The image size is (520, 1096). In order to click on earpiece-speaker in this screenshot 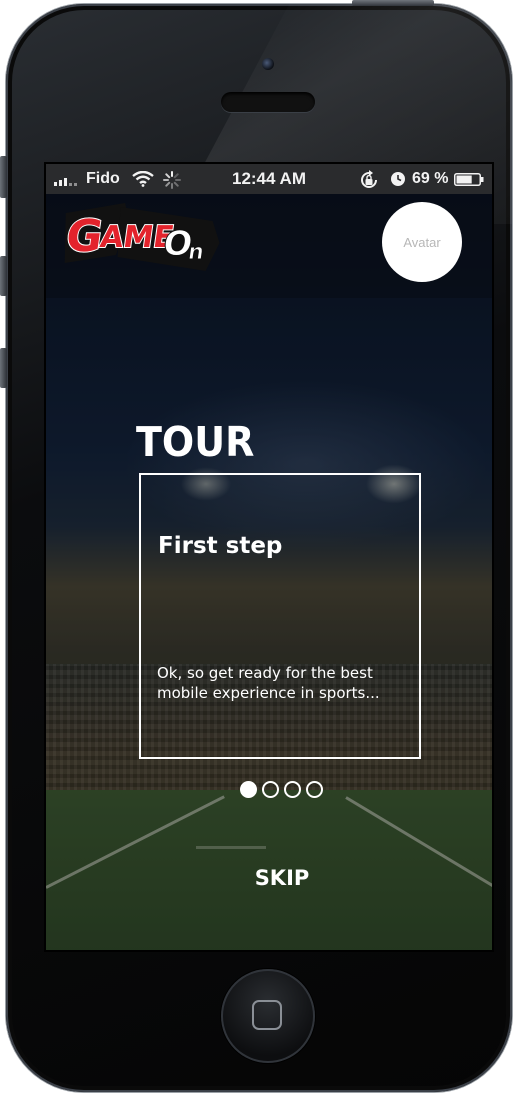, I will do `click(268, 102)`.